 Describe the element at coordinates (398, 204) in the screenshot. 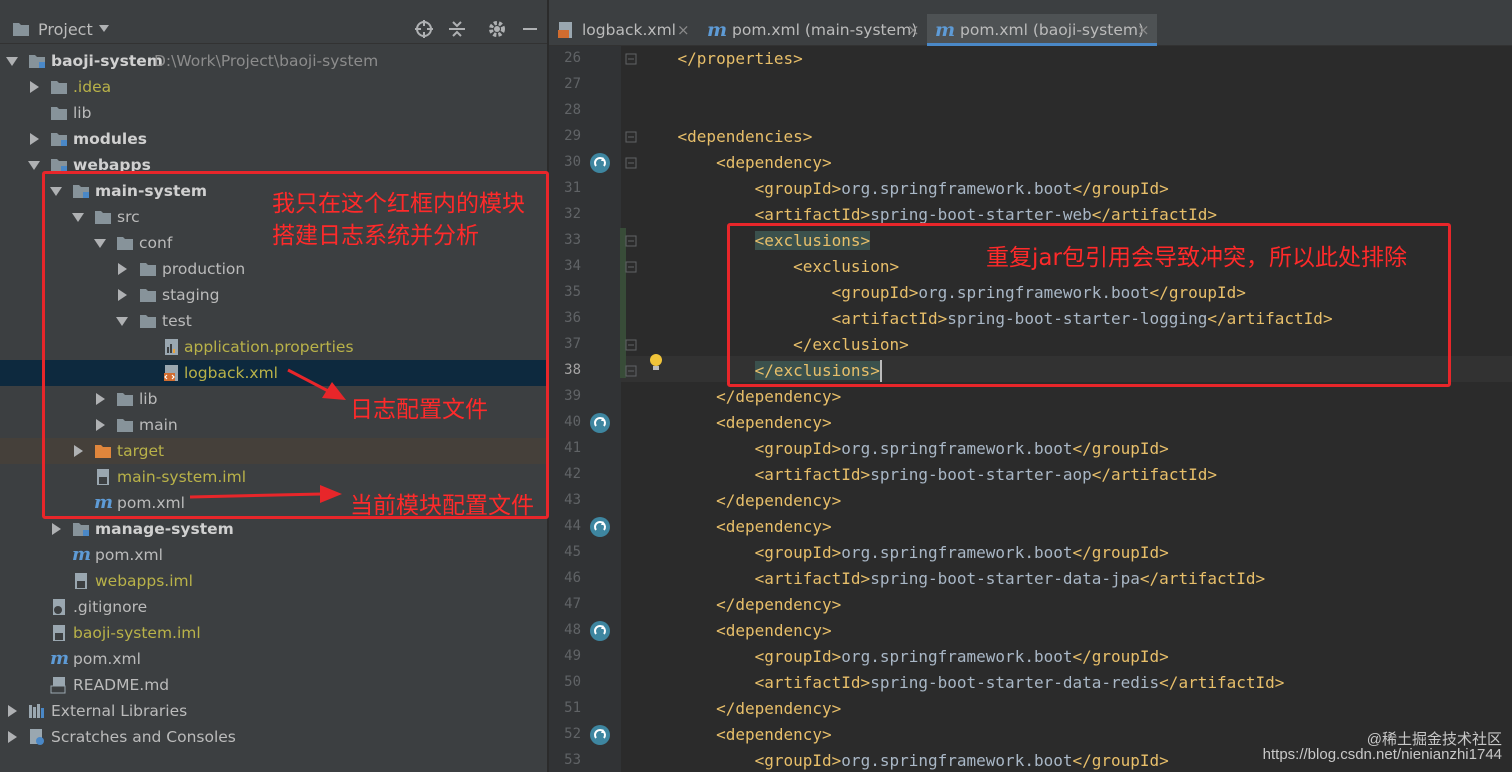

I see `module-note-line1: 我只在这个红框内的模块` at that location.